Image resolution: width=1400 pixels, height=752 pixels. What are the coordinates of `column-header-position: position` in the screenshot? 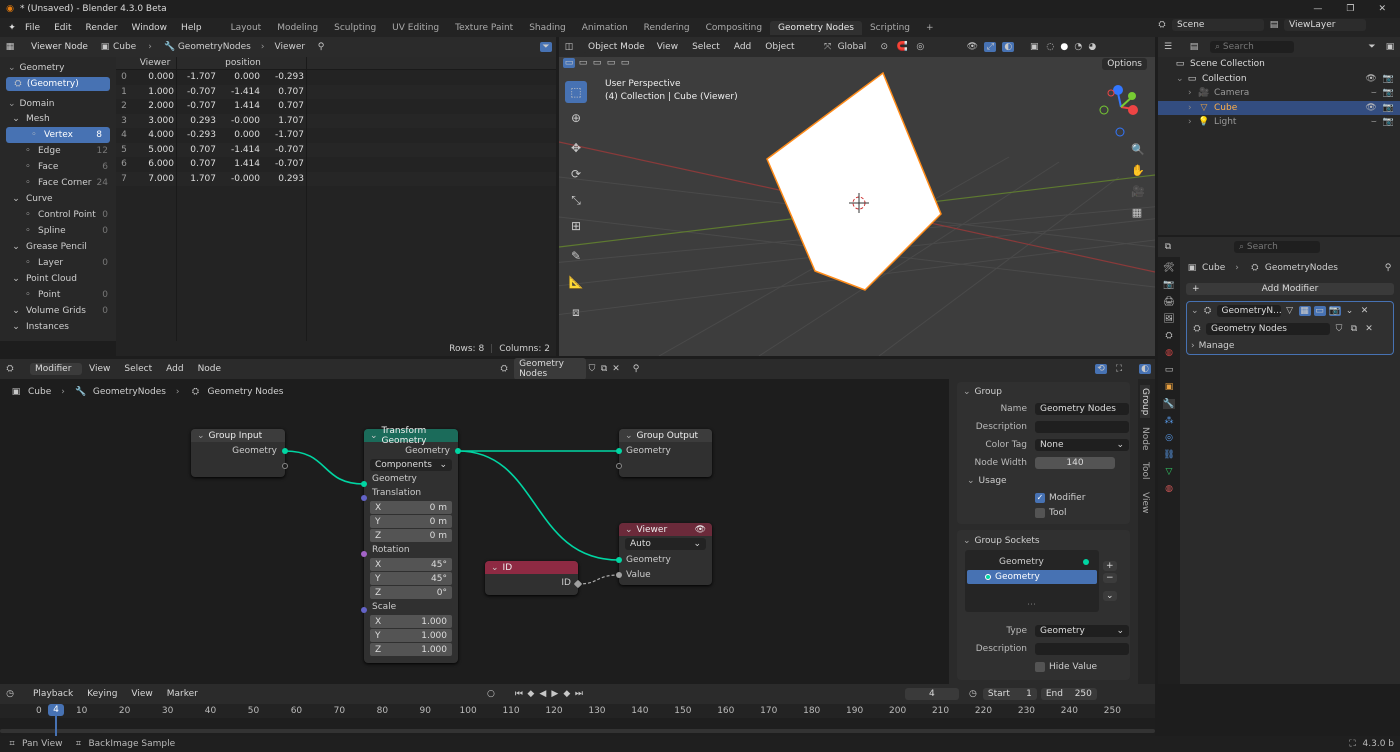 It's located at (243, 63).